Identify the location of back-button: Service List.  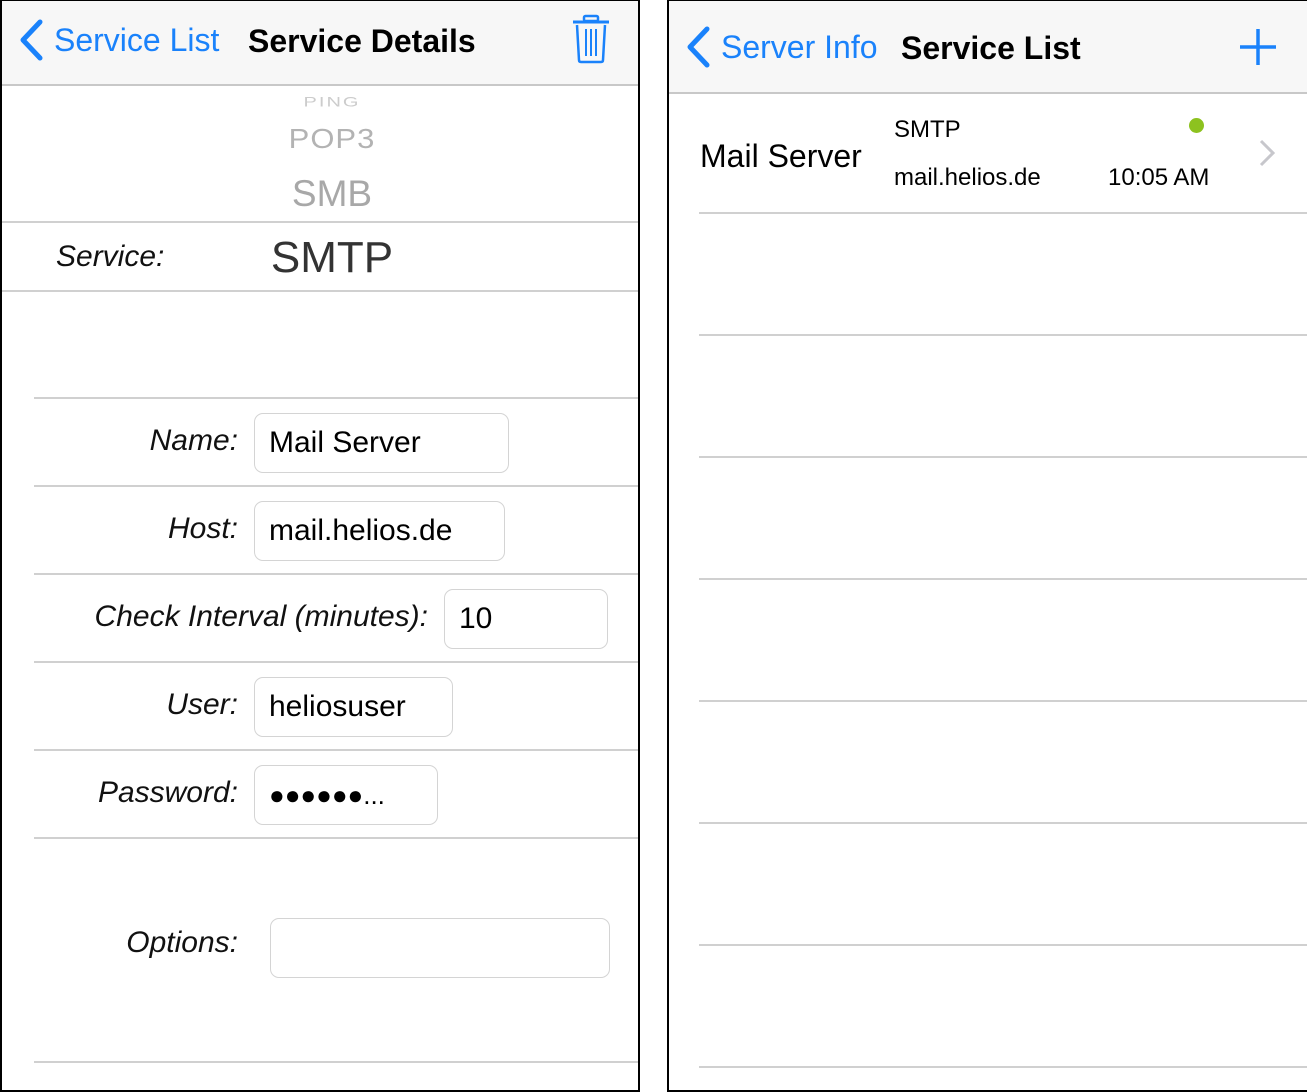
(118, 40).